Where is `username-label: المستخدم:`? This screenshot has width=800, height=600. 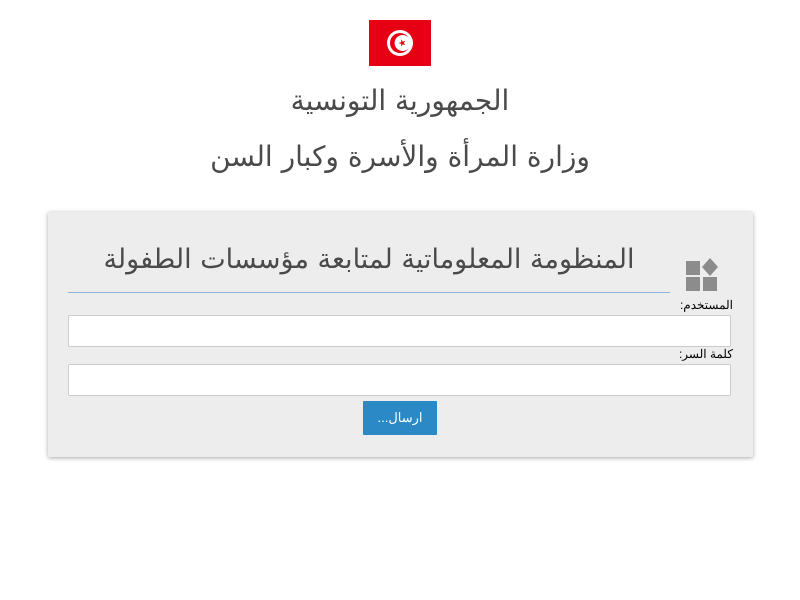
username-label: المستخدم: is located at coordinates (706, 305).